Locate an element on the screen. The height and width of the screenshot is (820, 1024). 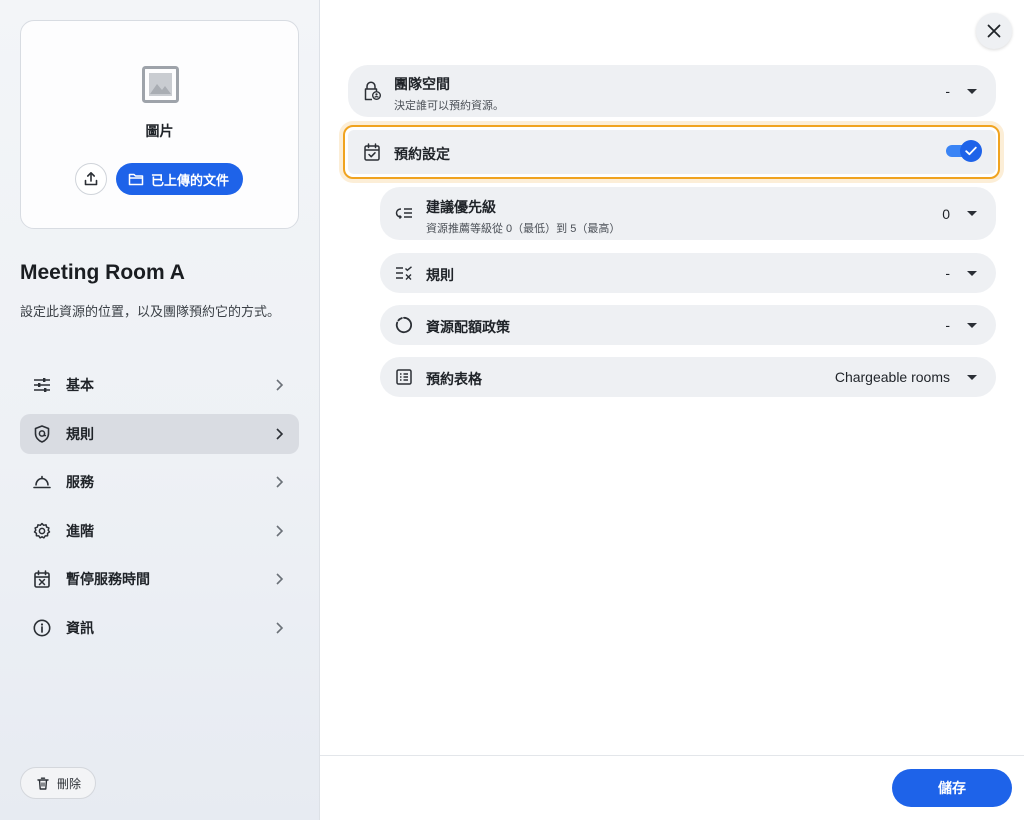
nav-item-basic: 基本 is located at coordinates (159, 385).